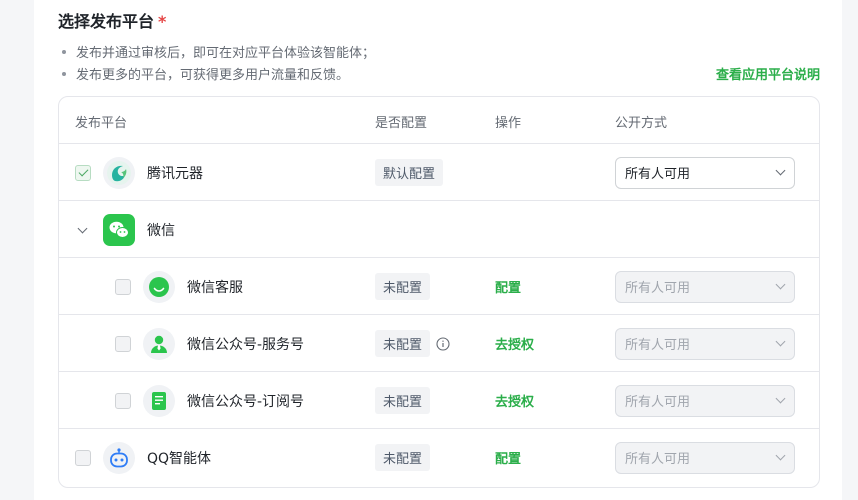 Image resolution: width=858 pixels, height=500 pixels. Describe the element at coordinates (123, 343) in the screenshot. I see `wechat-service-account-checkbox` at that location.